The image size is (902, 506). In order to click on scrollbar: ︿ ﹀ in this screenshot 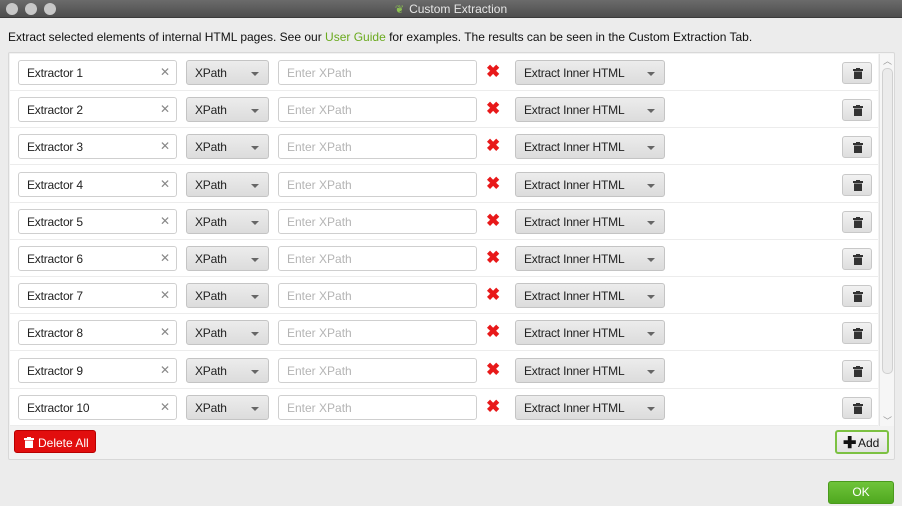, I will do `click(886, 240)`.